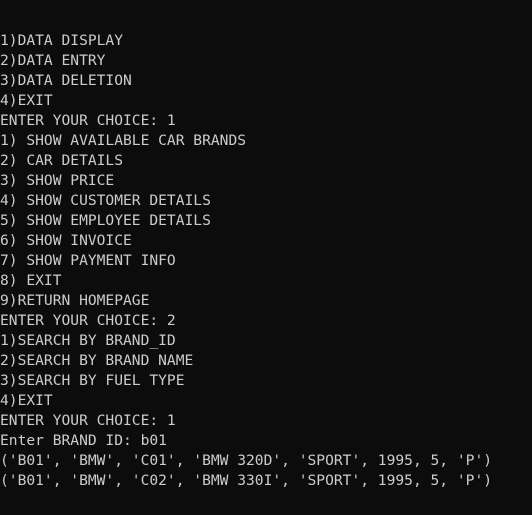 This screenshot has width=532, height=515. I want to click on submenu-item-car-details: 2) CAR DETAILS, so click(62, 160).